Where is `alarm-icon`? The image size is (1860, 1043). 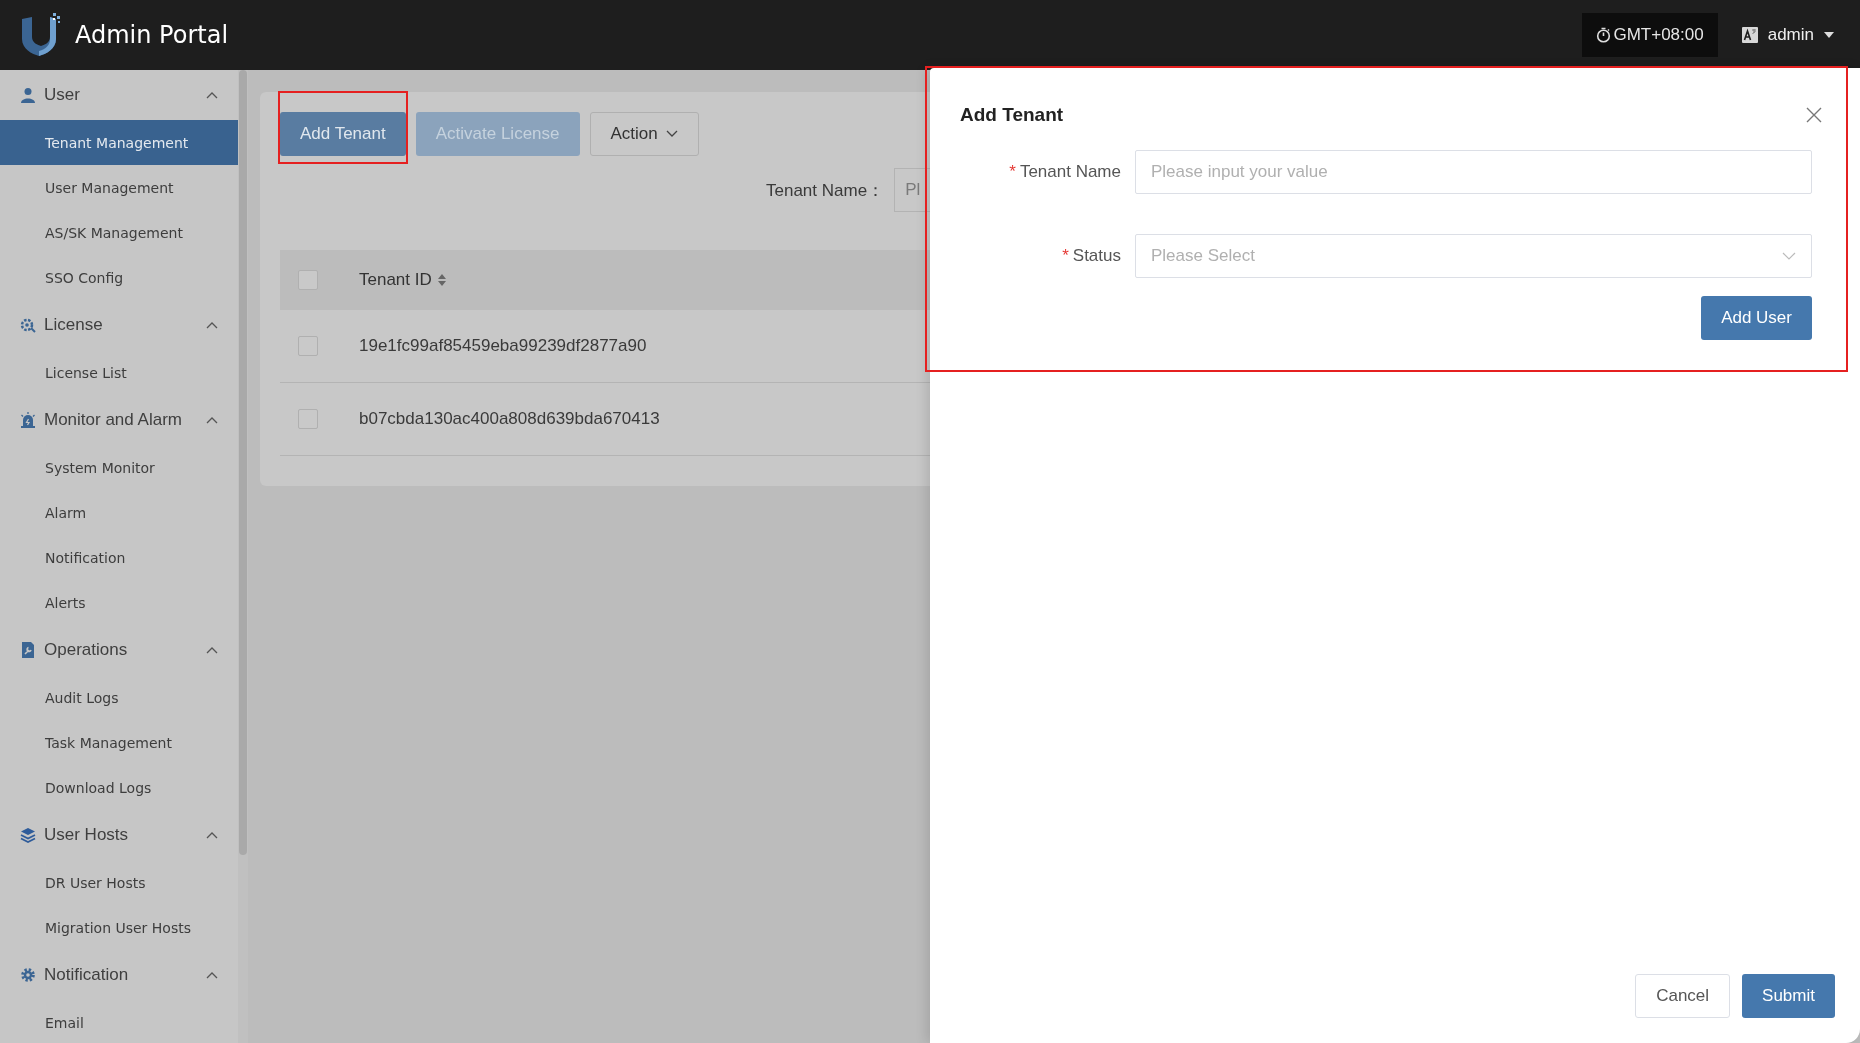 alarm-icon is located at coordinates (28, 420).